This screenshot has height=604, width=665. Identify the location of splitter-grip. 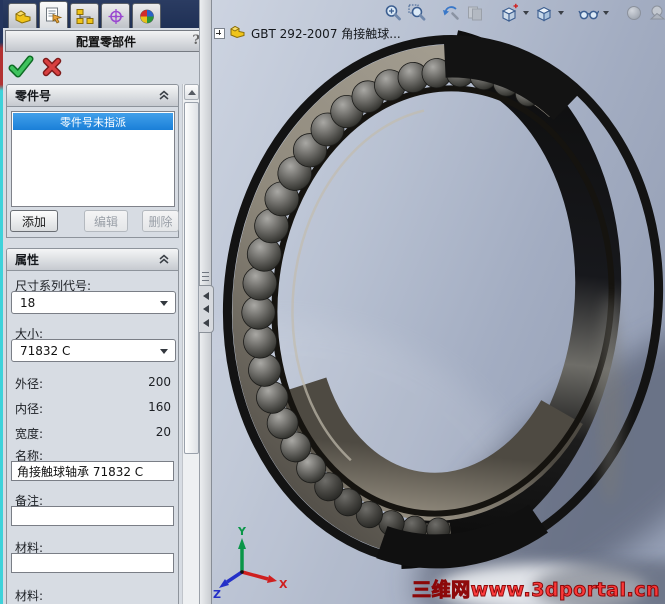
(205, 277).